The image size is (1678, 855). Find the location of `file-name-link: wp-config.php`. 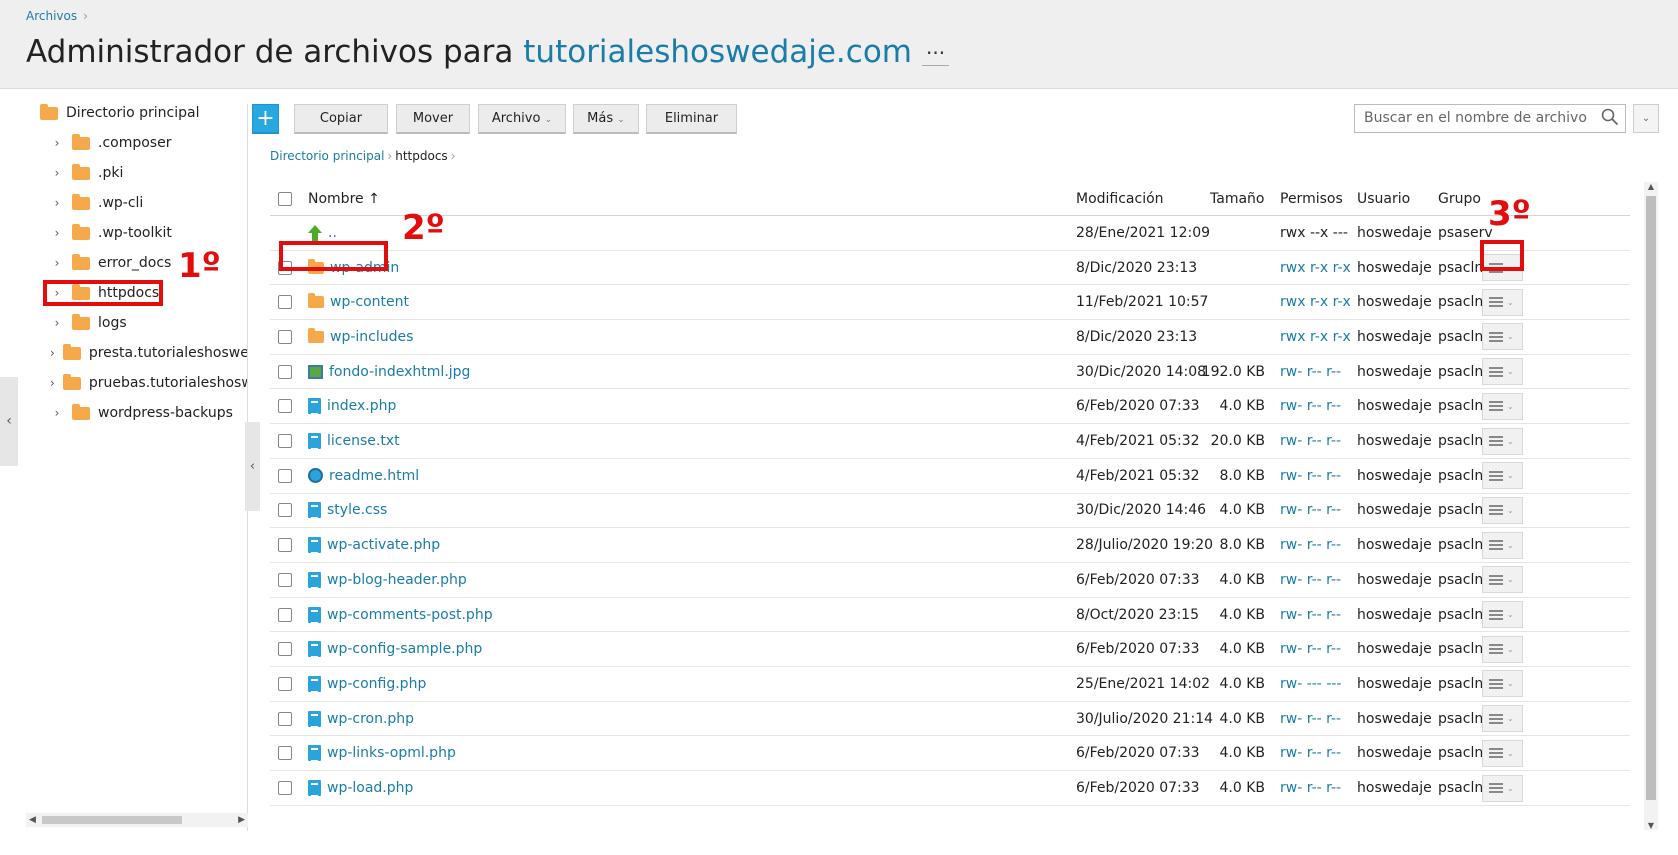

file-name-link: wp-config.php is located at coordinates (376, 684).